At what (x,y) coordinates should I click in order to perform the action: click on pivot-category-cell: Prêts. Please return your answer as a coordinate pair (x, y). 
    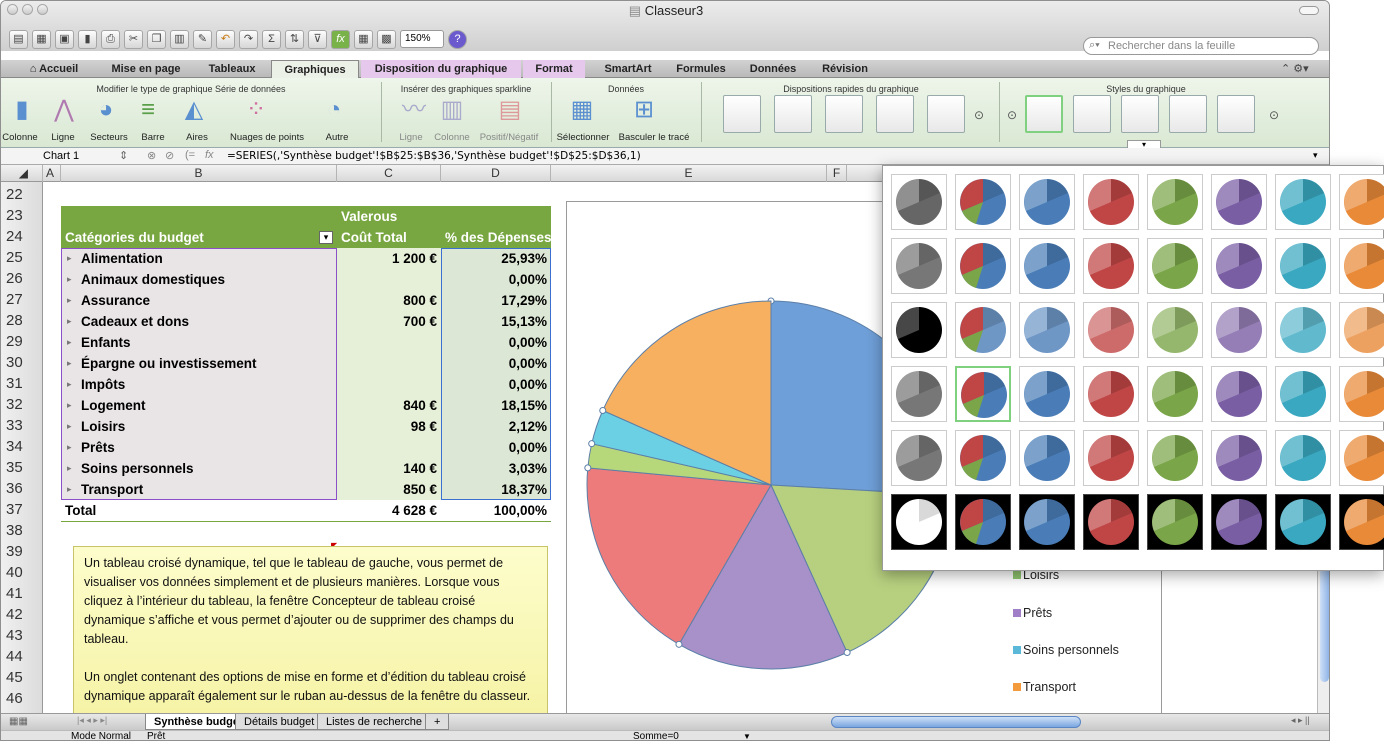
    Looking at the image, I should click on (98, 447).